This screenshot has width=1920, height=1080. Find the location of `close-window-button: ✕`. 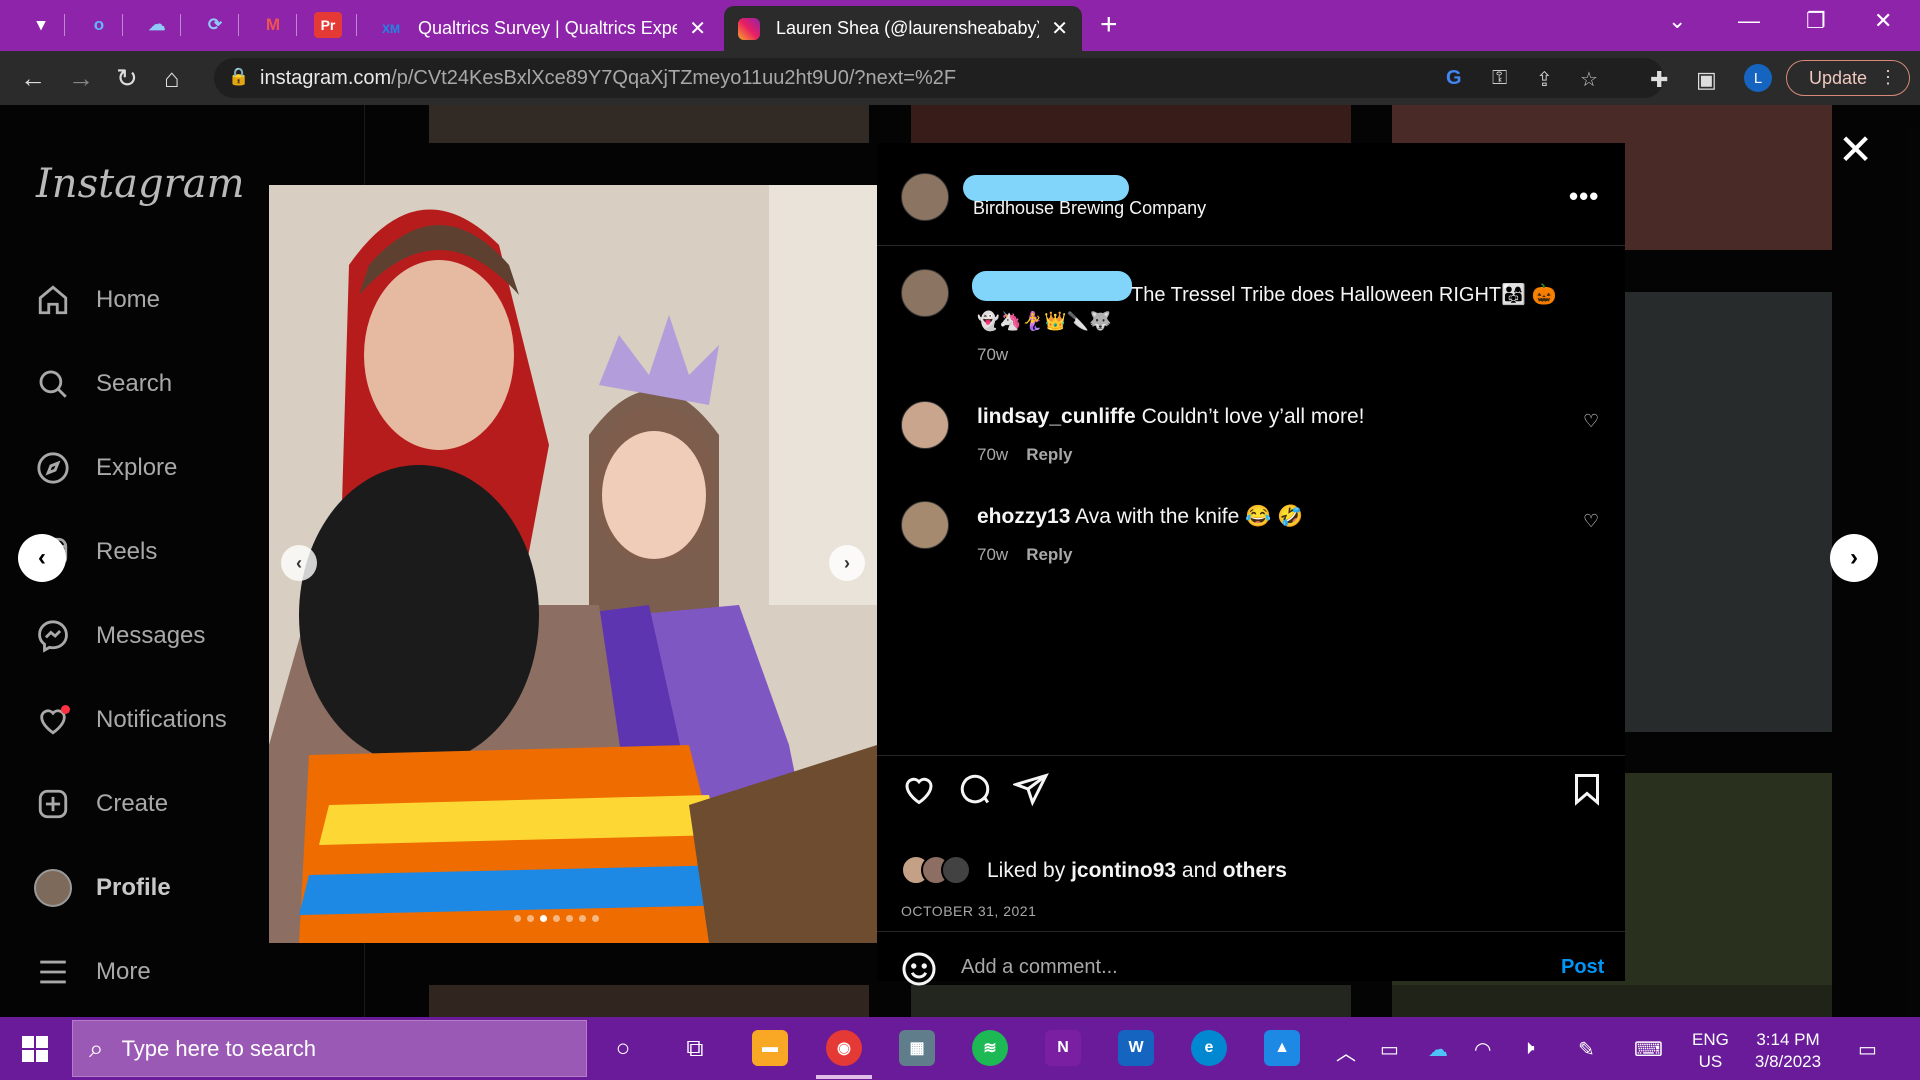

close-window-button: ✕ is located at coordinates (1883, 21).